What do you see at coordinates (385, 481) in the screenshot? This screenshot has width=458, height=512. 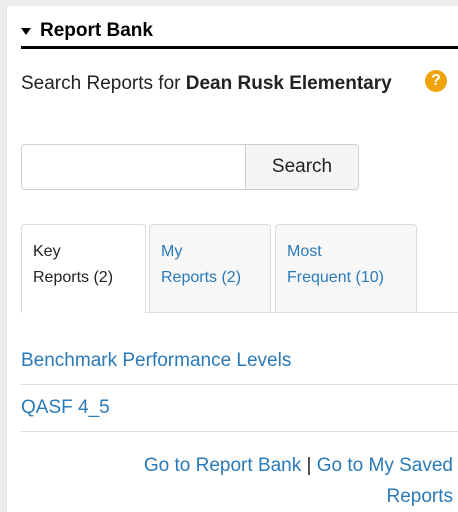 I see `go-to-my-saved-reports-link: Go to My Saved Reports` at bounding box center [385, 481].